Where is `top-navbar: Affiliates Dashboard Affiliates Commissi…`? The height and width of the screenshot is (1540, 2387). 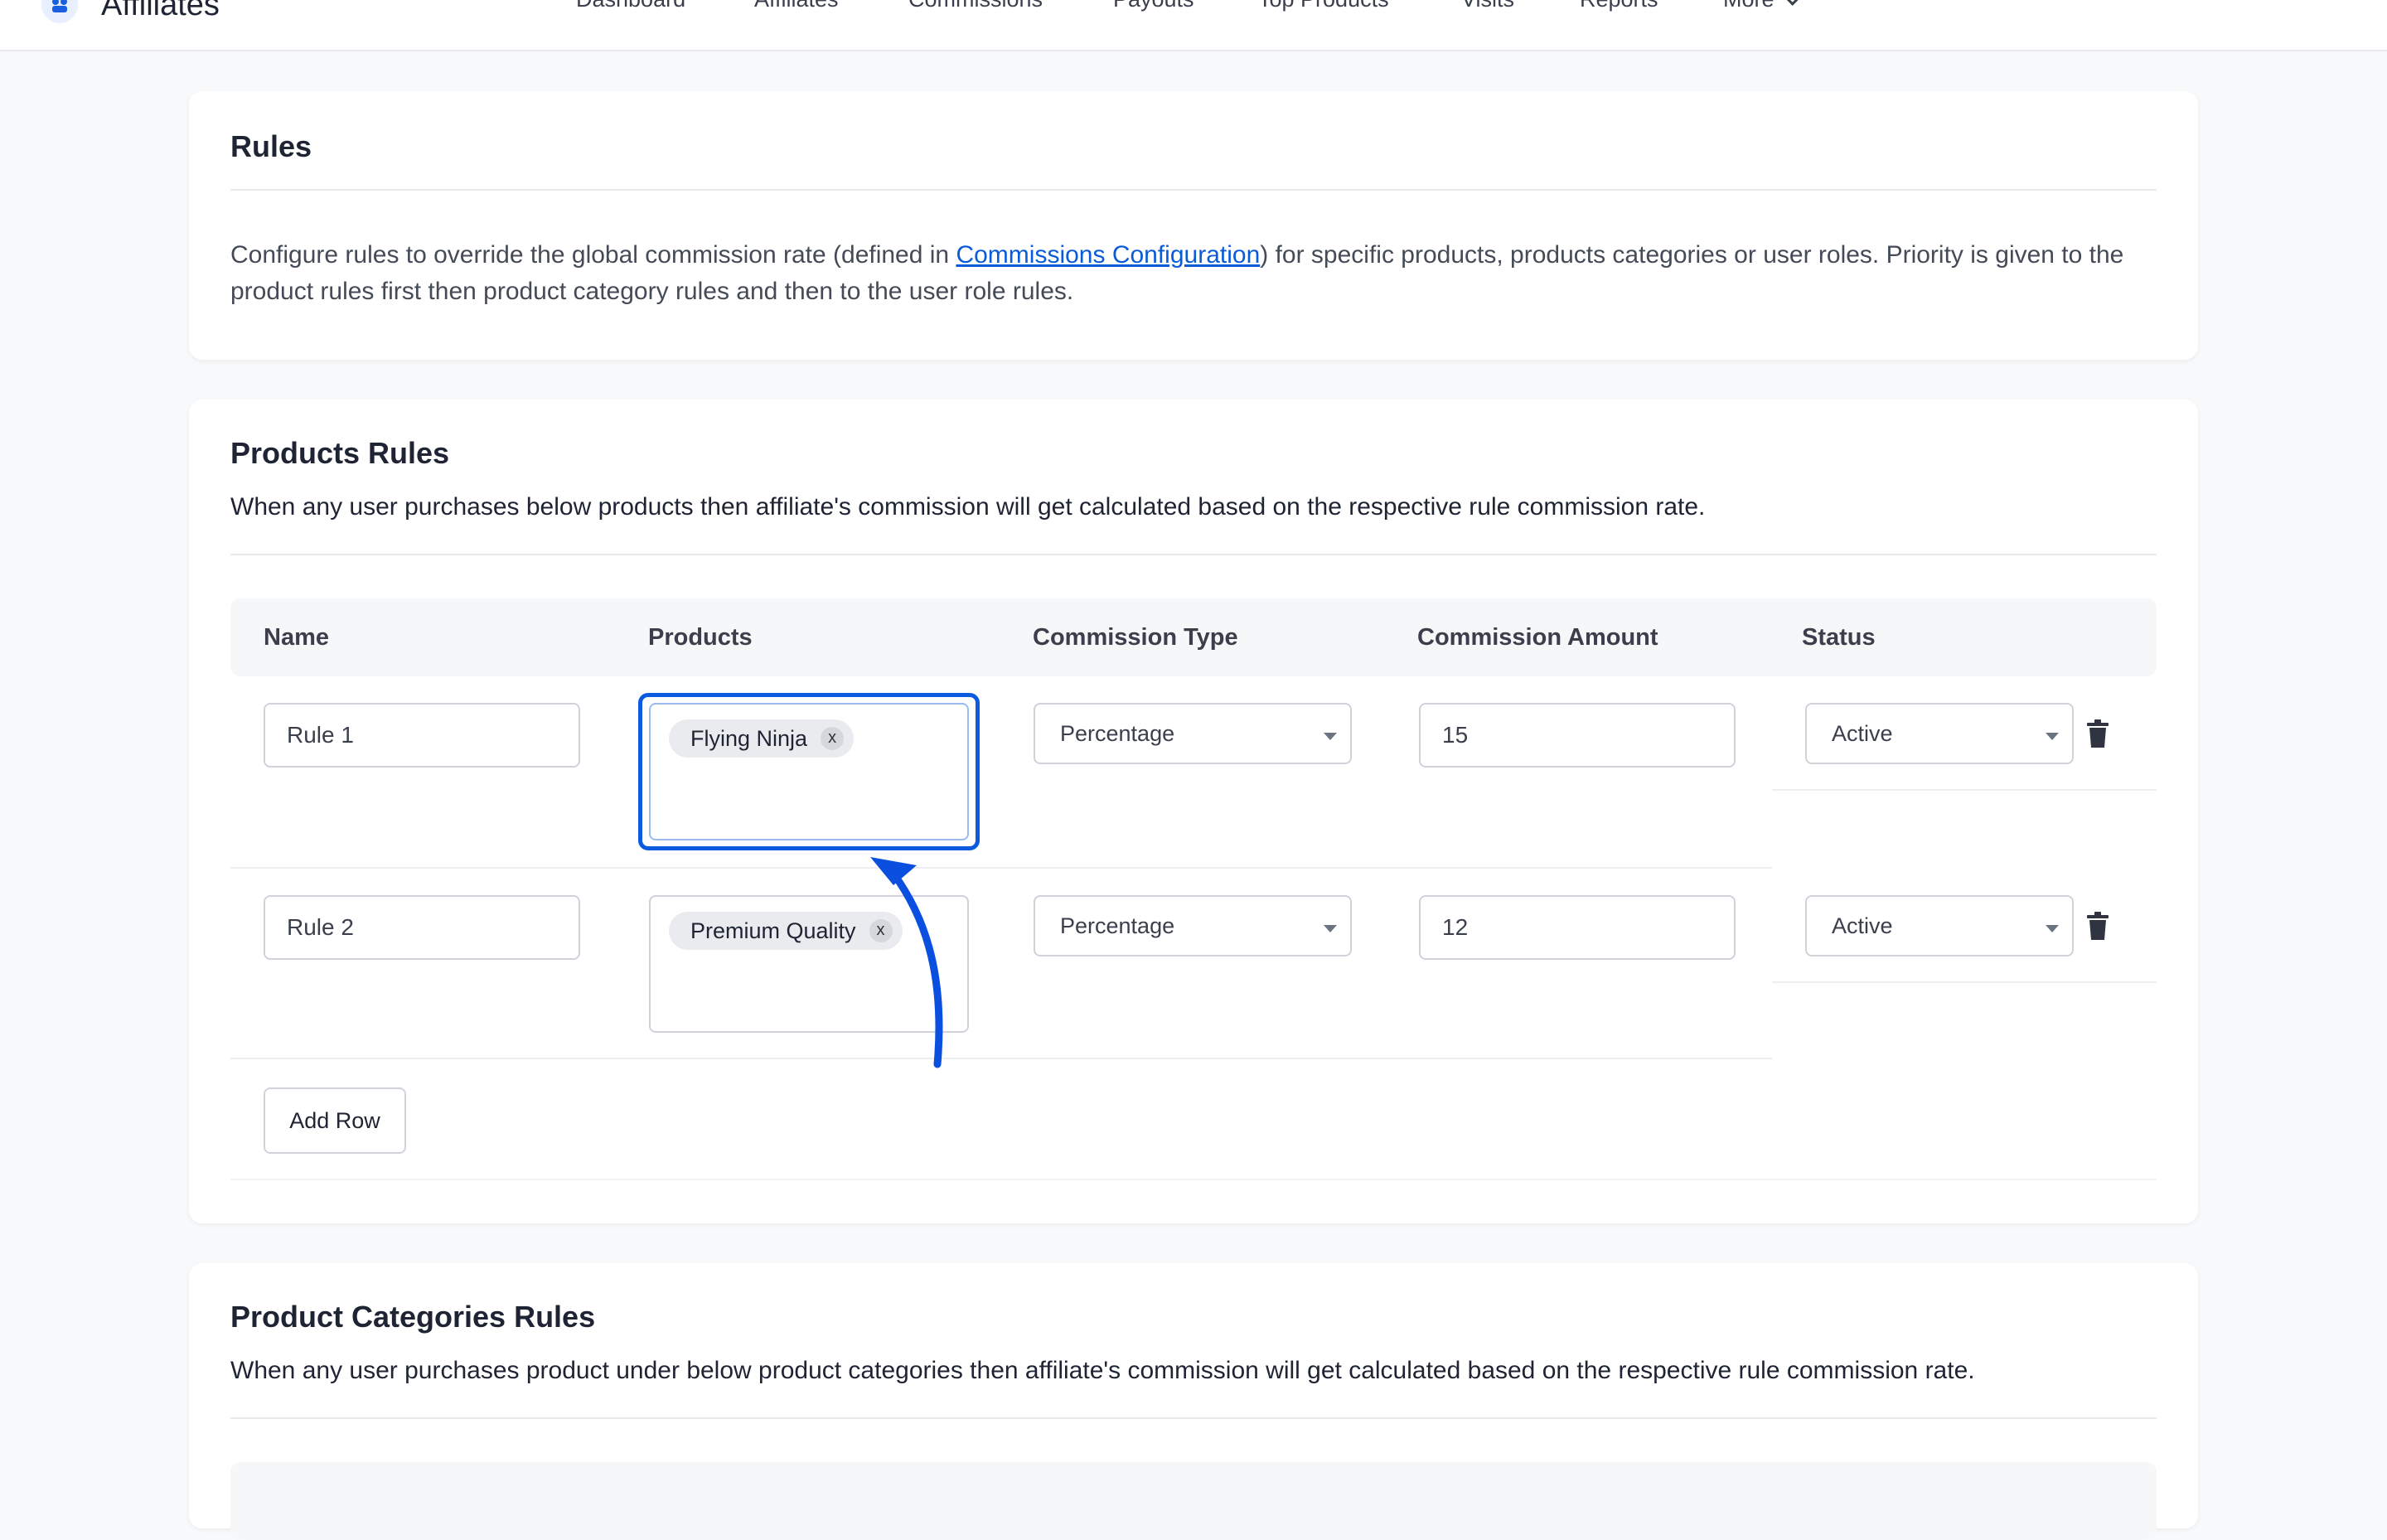 top-navbar: Affiliates Dashboard Affiliates Commissi… is located at coordinates (1193, 26).